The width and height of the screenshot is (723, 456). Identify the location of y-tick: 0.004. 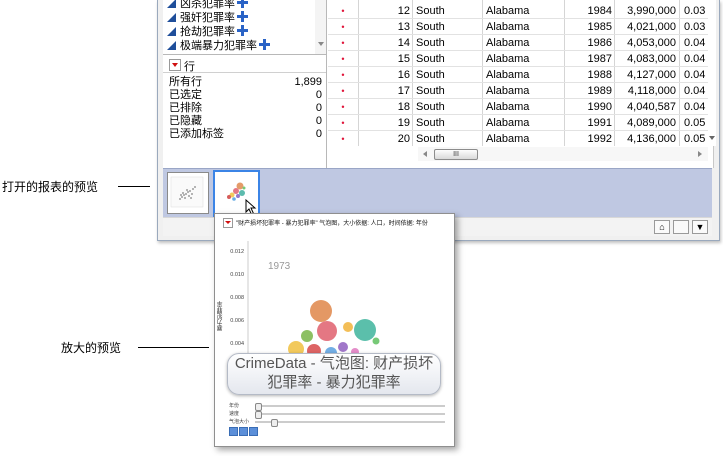
(237, 344).